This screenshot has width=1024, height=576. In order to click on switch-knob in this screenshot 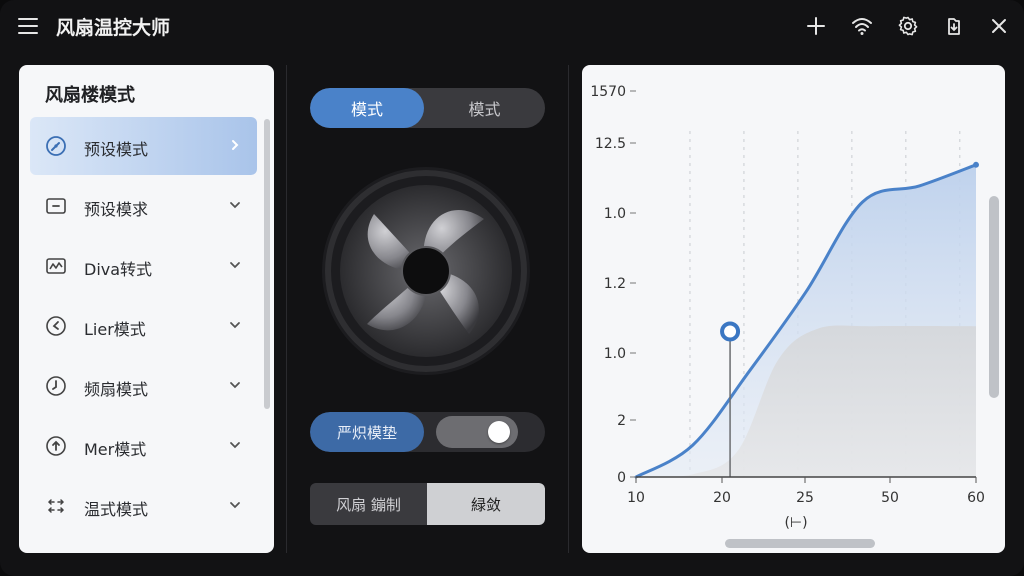, I will do `click(499, 432)`.